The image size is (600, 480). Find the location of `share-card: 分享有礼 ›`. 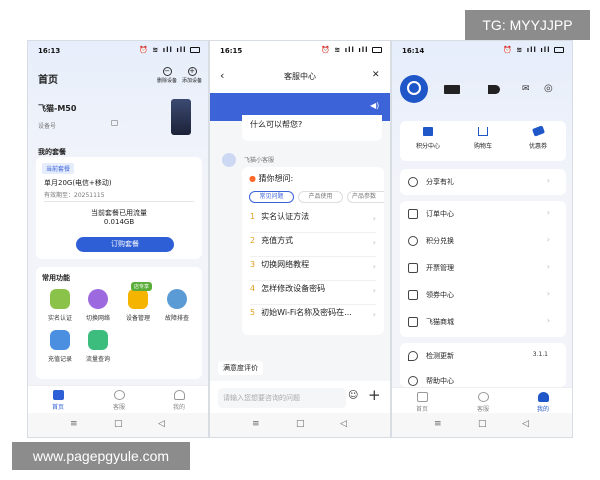

share-card: 分享有礼 › is located at coordinates (483, 182).